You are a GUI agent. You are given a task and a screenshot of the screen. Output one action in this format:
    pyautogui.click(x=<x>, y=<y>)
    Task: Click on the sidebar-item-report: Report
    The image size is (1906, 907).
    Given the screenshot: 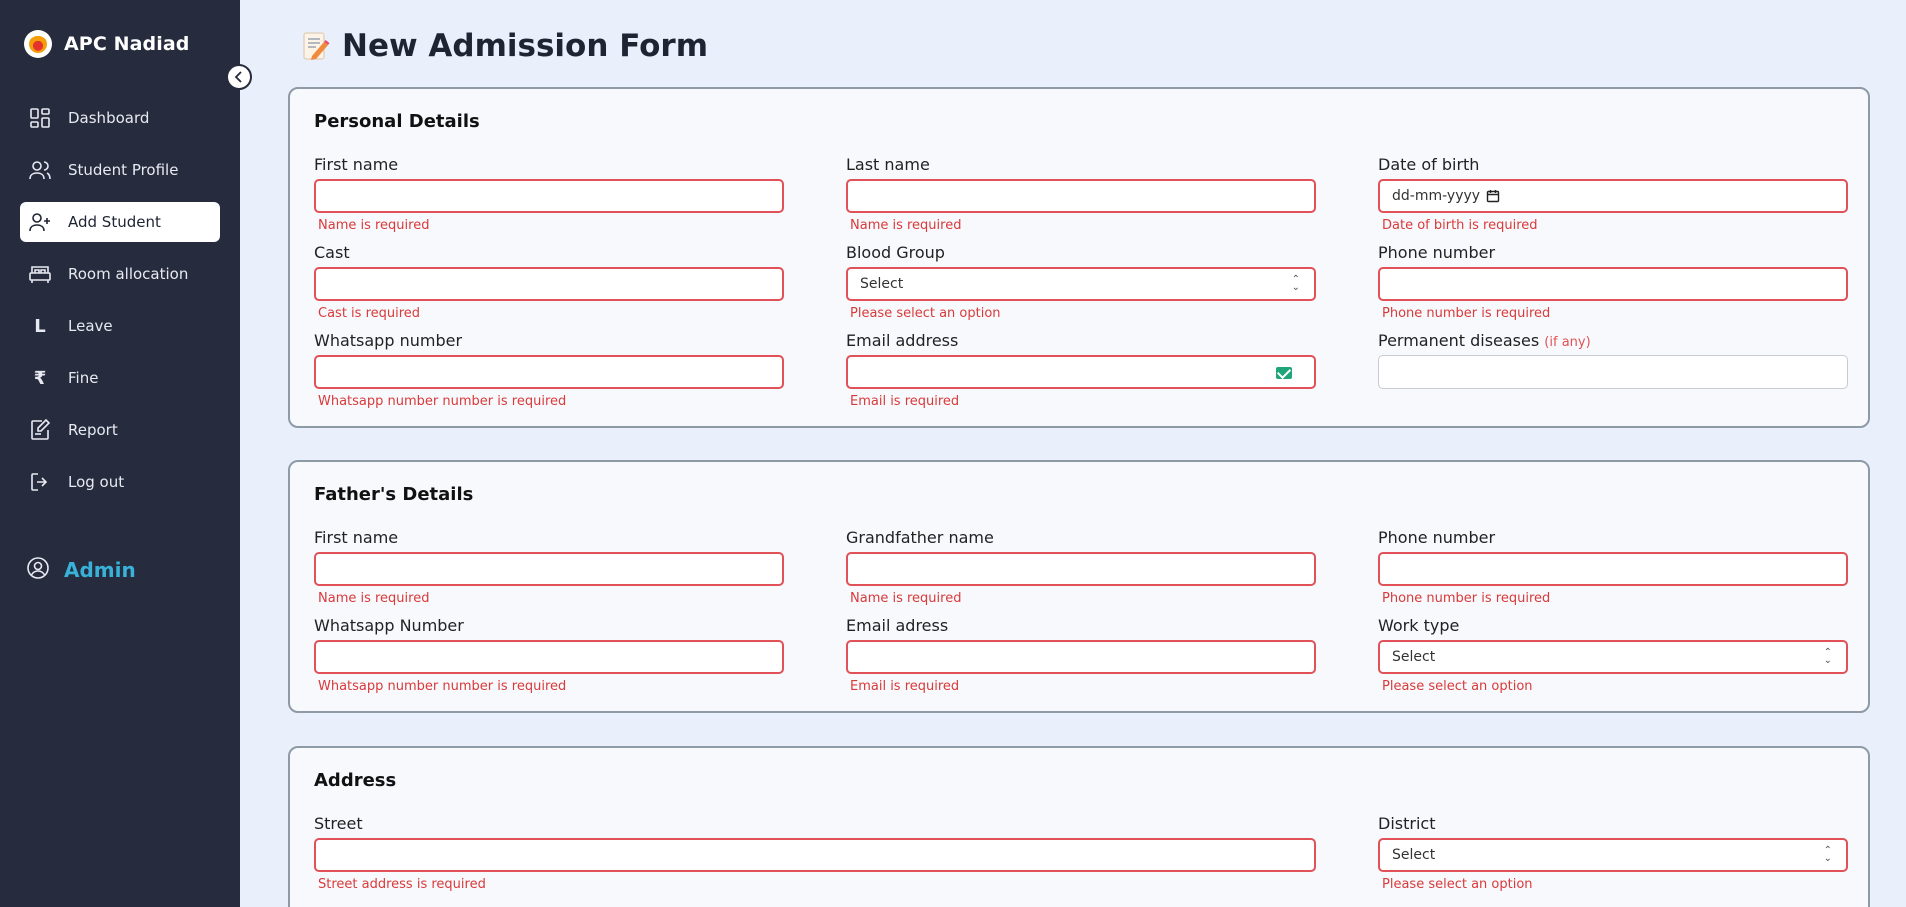 What is the action you would take?
    pyautogui.click(x=120, y=430)
    